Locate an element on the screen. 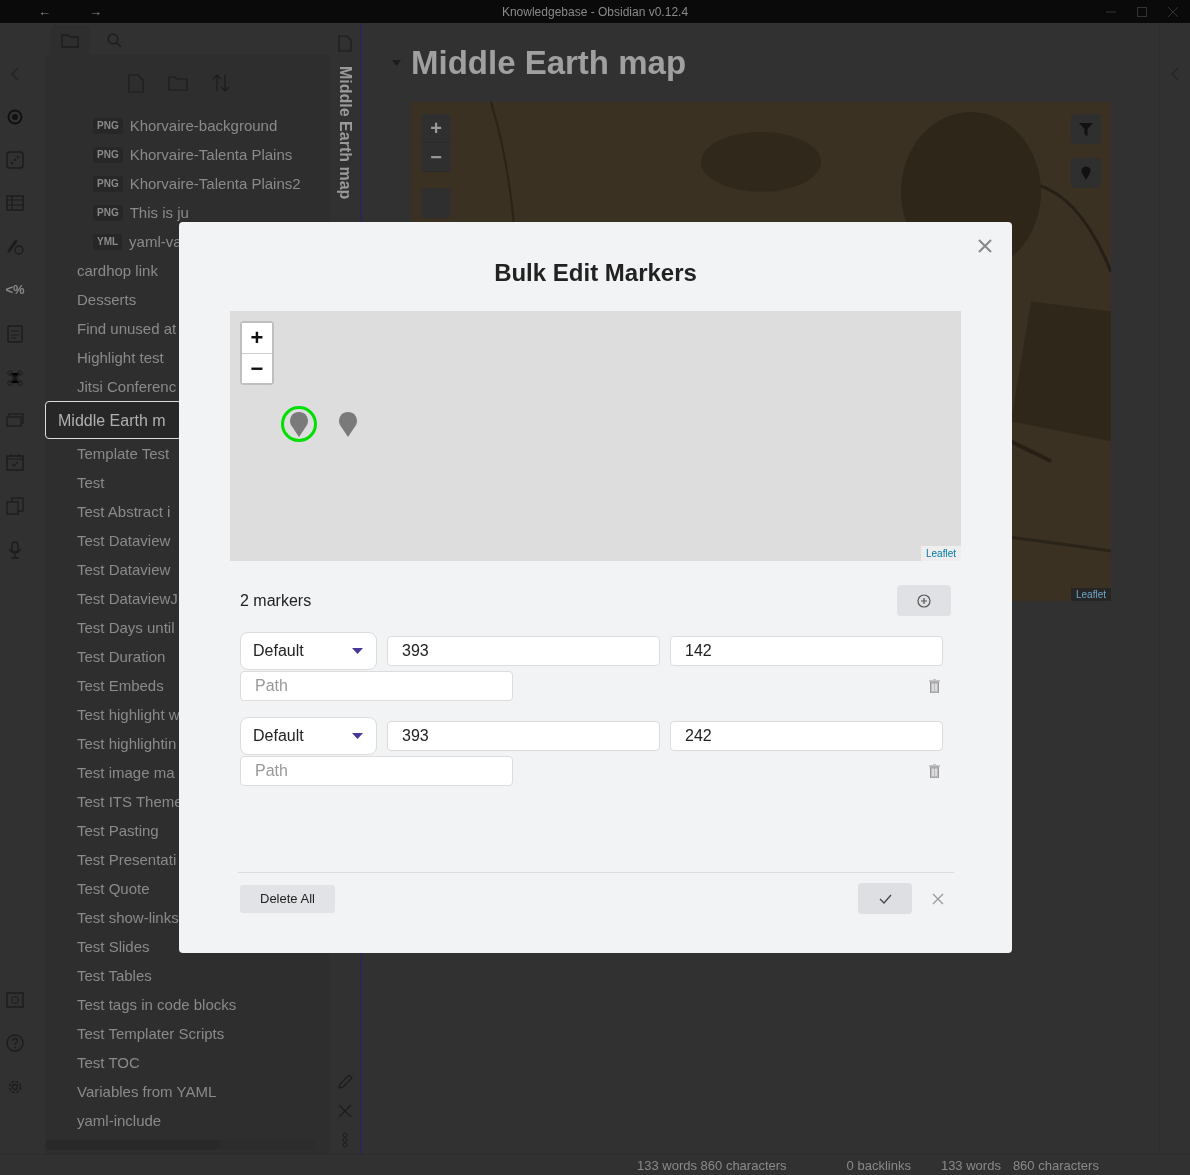 The image size is (1190, 1175). y-coordinate-field: 142 is located at coordinates (806, 651).